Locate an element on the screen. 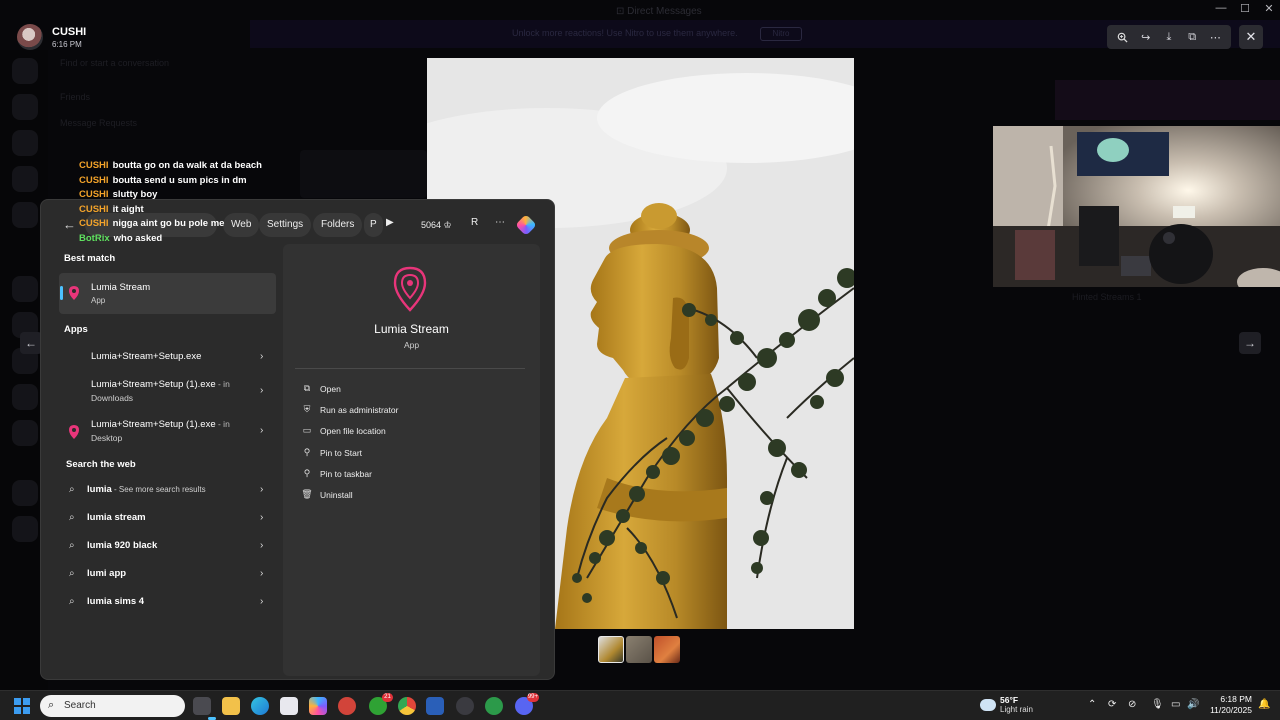 The width and height of the screenshot is (1280, 720). copilot-icon is located at coordinates (526, 225).